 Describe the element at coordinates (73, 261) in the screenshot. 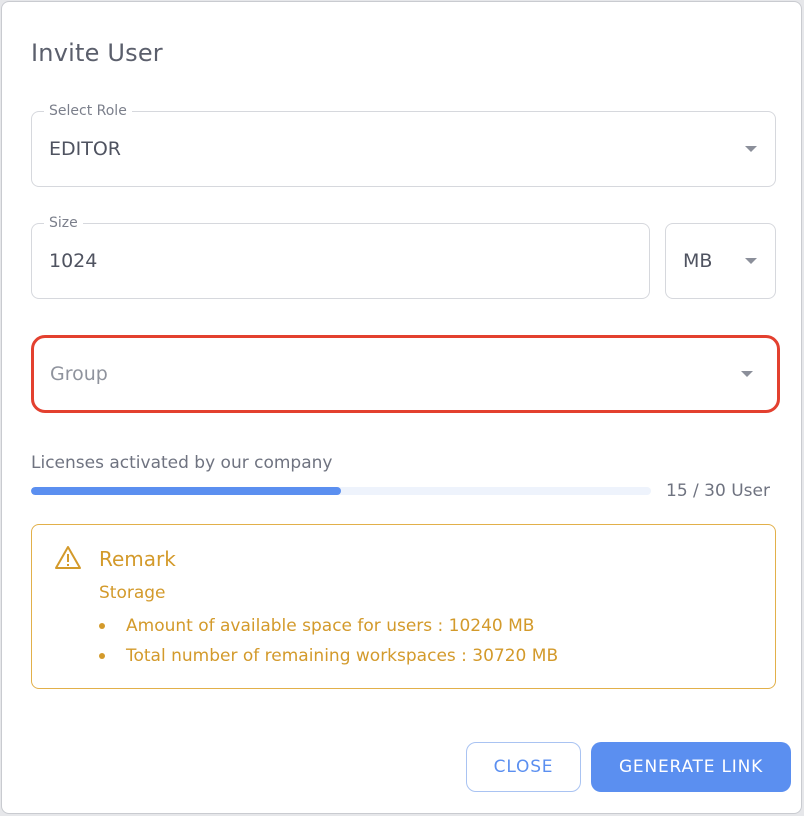

I see `size-value: 1024` at that location.